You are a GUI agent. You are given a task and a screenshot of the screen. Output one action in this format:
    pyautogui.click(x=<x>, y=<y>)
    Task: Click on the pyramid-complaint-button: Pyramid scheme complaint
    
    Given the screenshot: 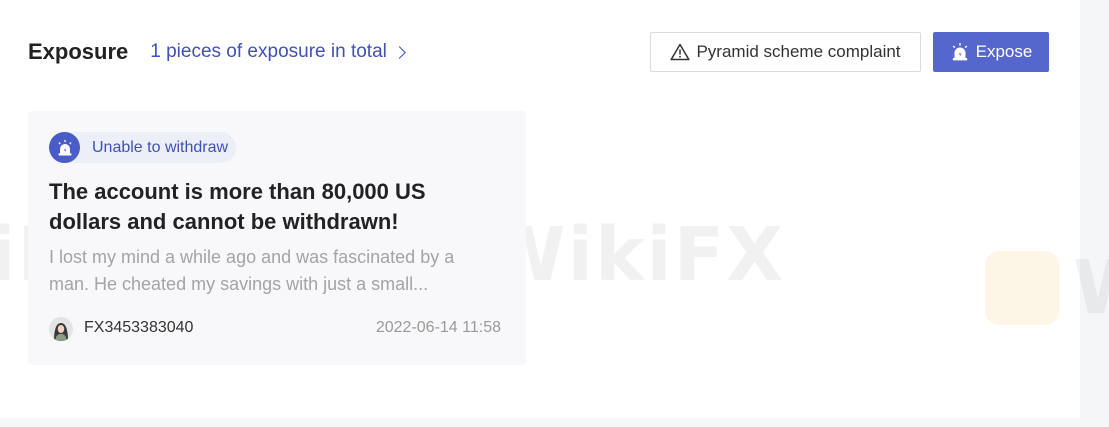 What is the action you would take?
    pyautogui.click(x=785, y=52)
    